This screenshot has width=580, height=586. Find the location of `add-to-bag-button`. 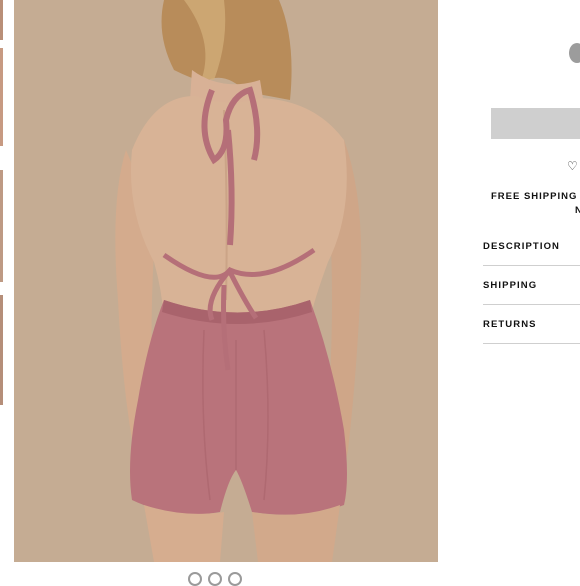

add-to-bag-button is located at coordinates (535, 123).